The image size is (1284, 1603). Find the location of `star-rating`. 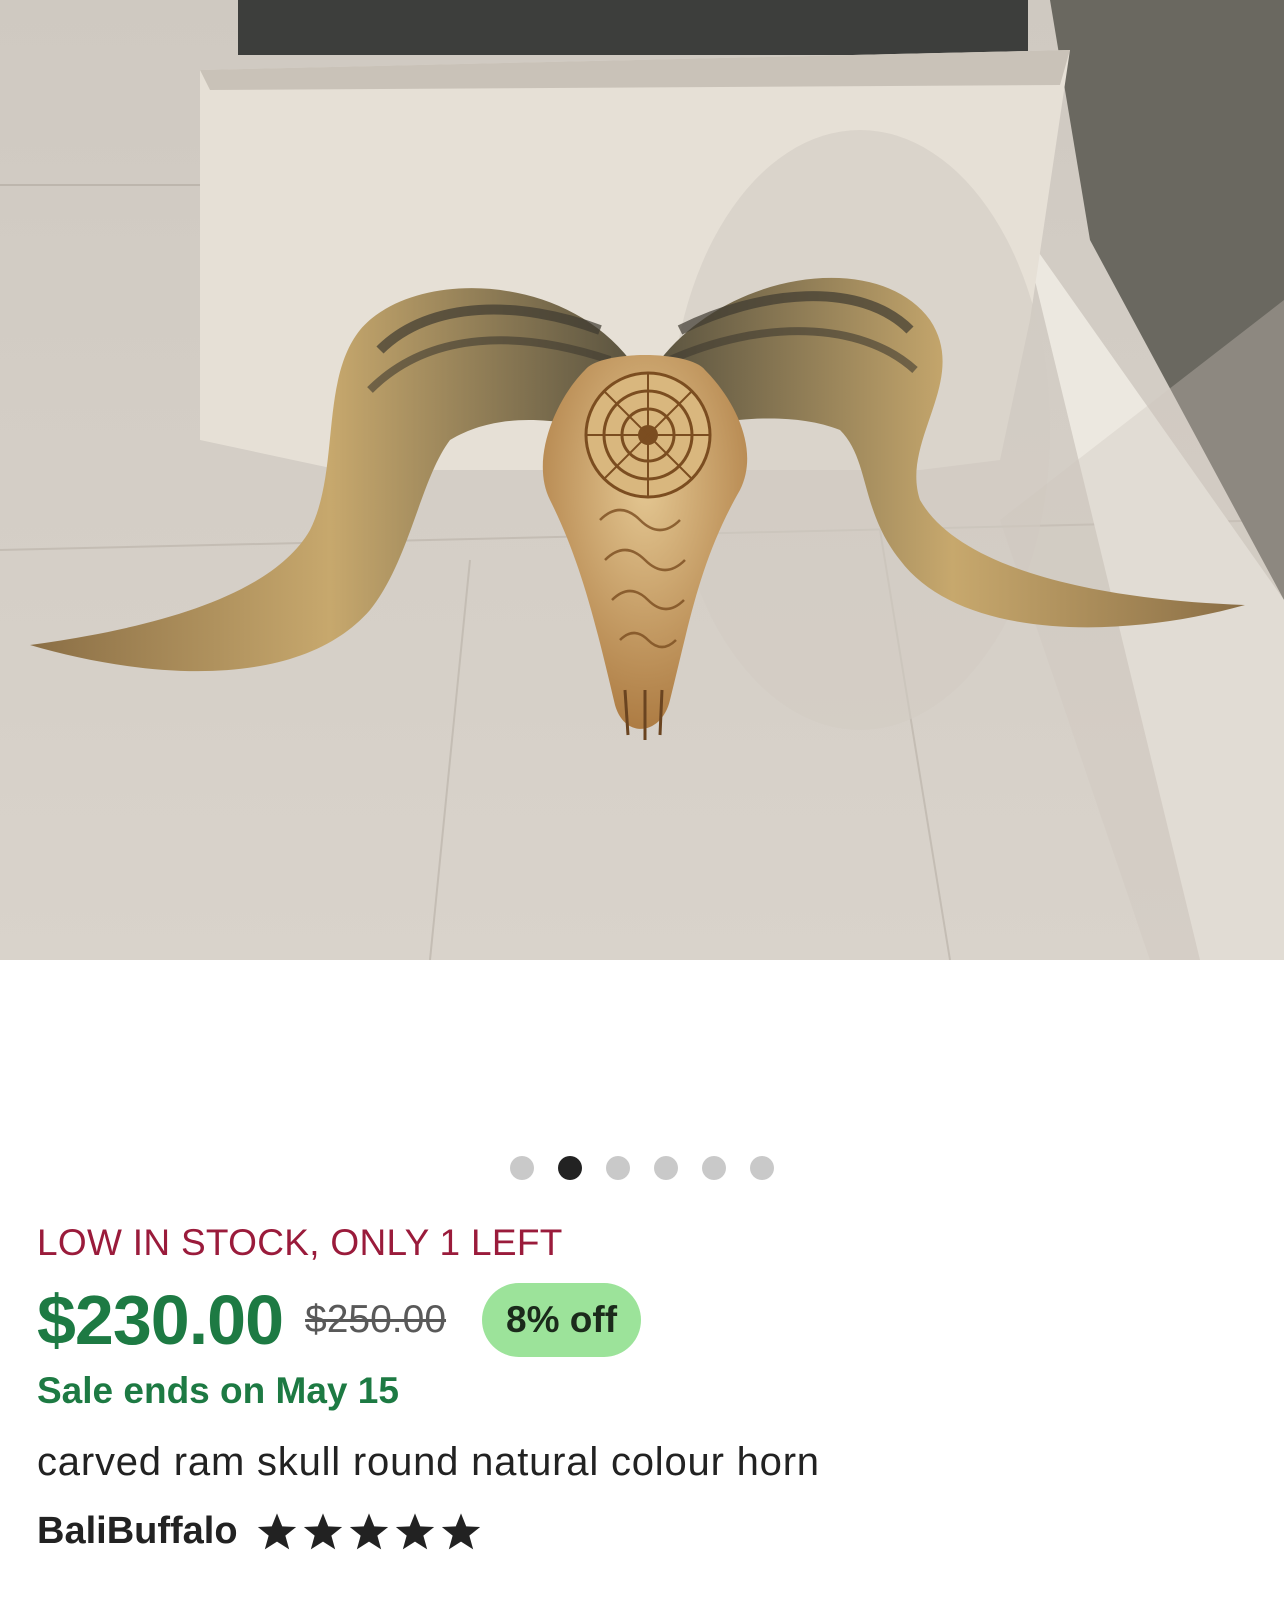

star-rating is located at coordinates (369, 1532).